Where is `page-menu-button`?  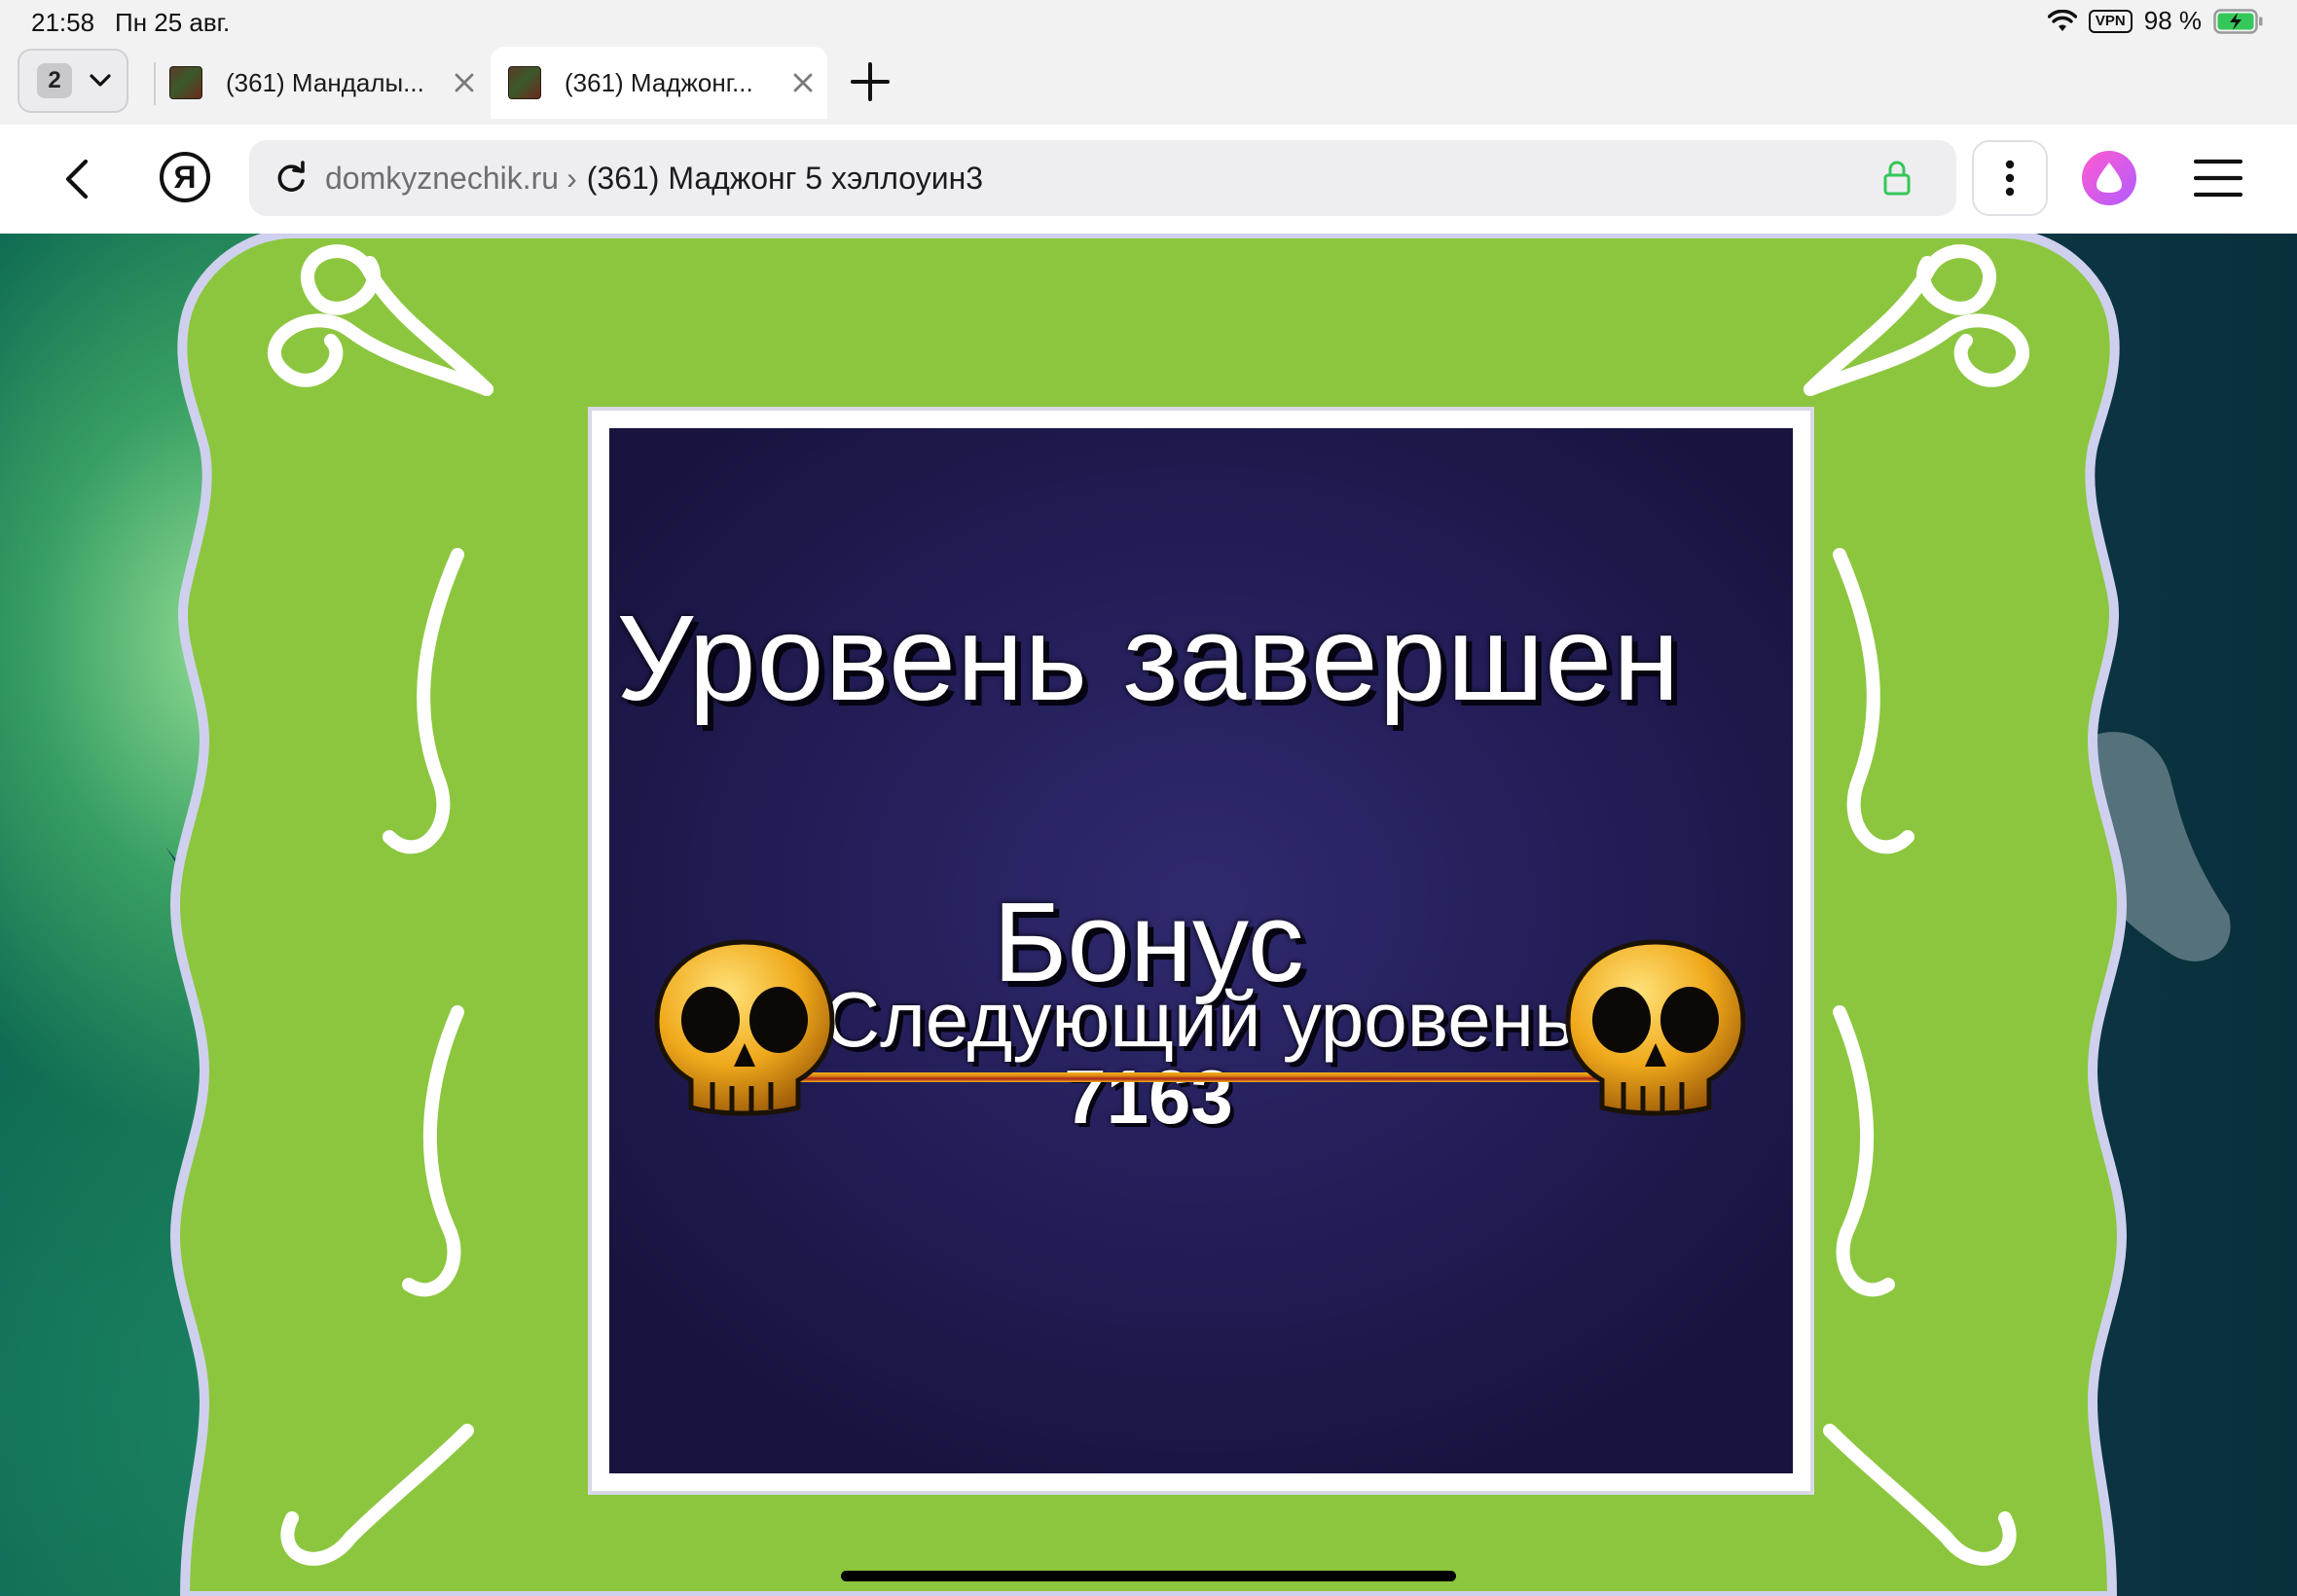 page-menu-button is located at coordinates (2010, 178).